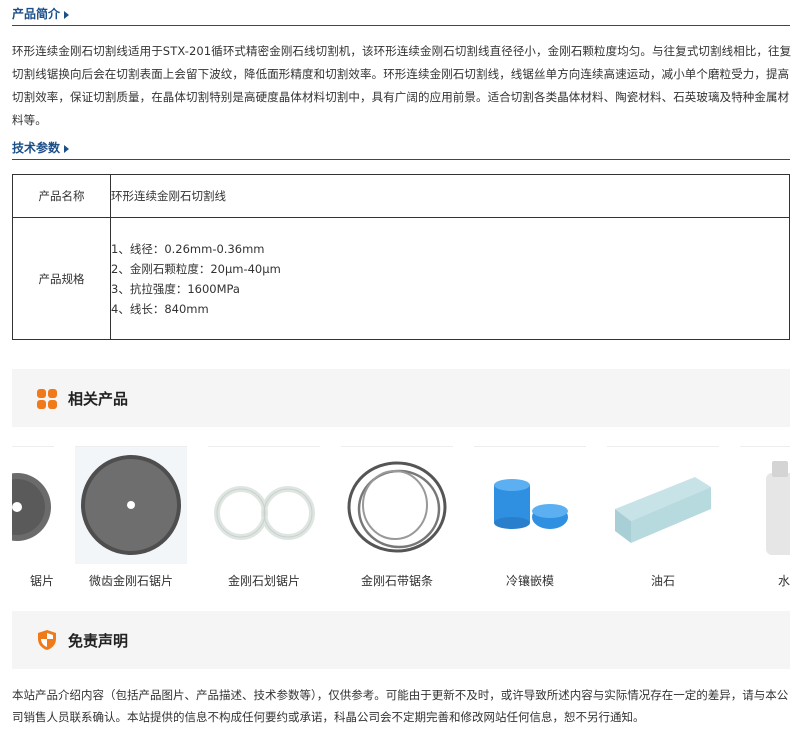  Describe the element at coordinates (765, 580) in the screenshot. I see `product-label: 水` at that location.